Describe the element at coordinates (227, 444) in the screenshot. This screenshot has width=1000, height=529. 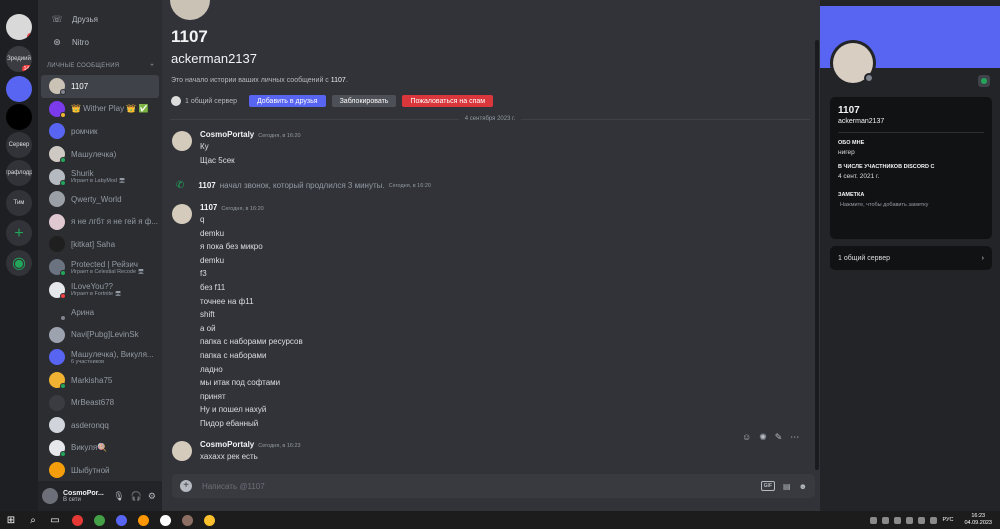
I see `author-name: CosmoPortaly` at that location.